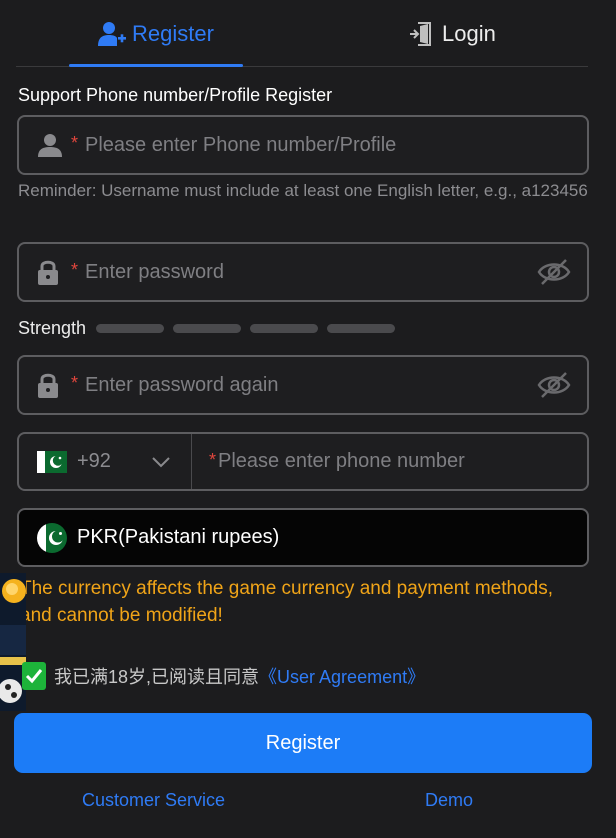 The width and height of the screenshot is (616, 838). I want to click on tab-login-label: Login, so click(469, 33).